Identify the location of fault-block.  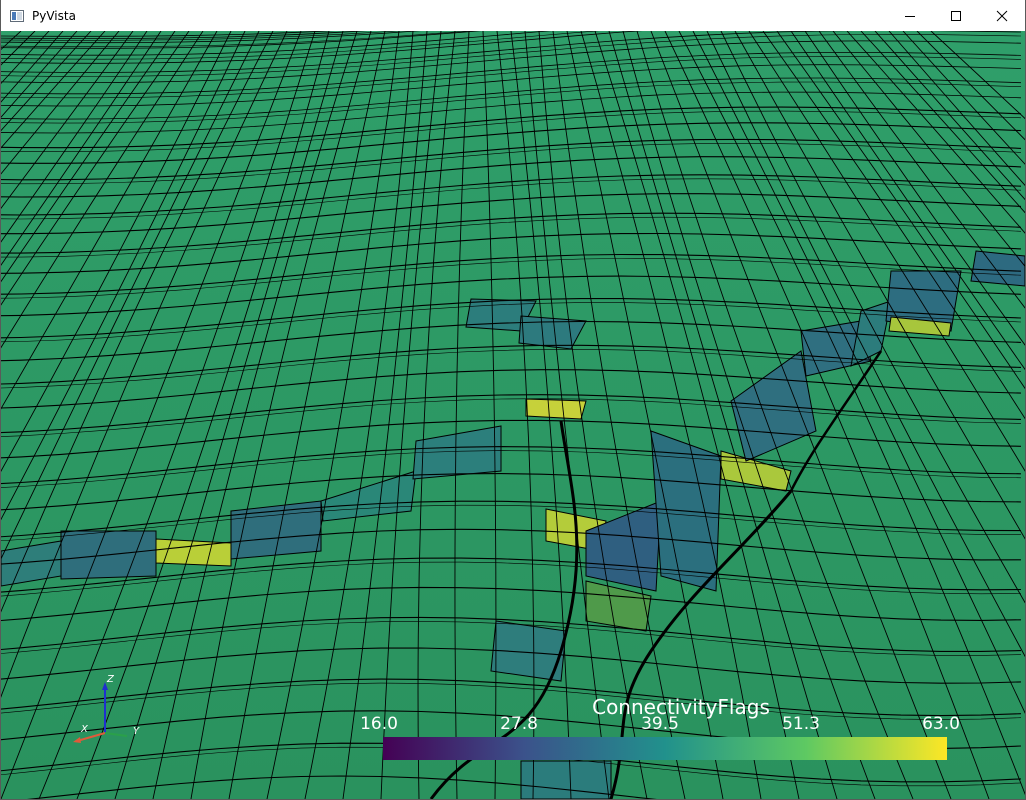
(556, 409).